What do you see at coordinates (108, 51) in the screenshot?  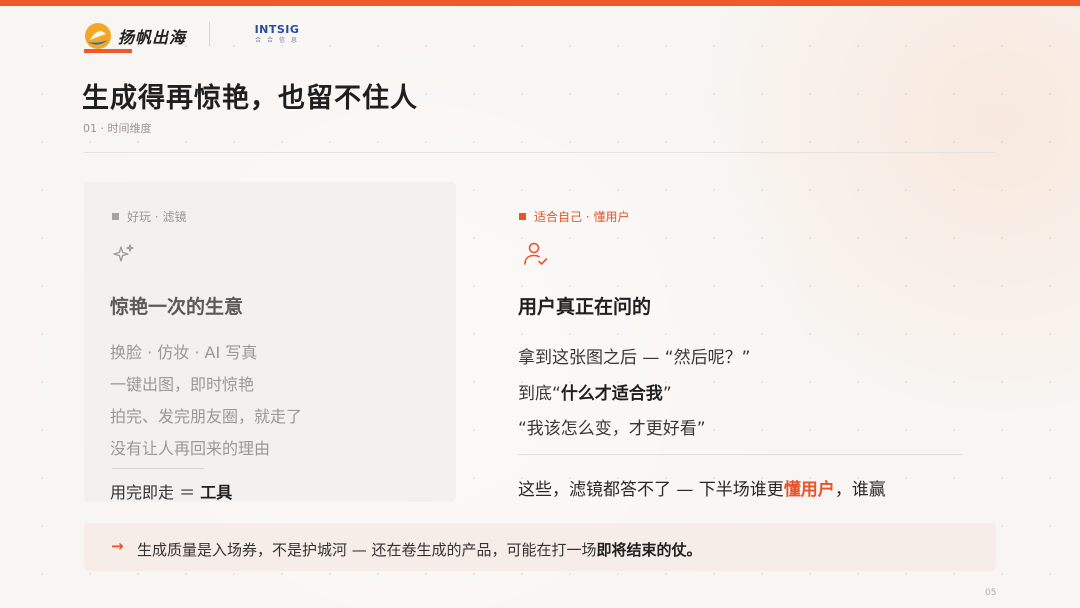 I see `brand-logo-underline` at bounding box center [108, 51].